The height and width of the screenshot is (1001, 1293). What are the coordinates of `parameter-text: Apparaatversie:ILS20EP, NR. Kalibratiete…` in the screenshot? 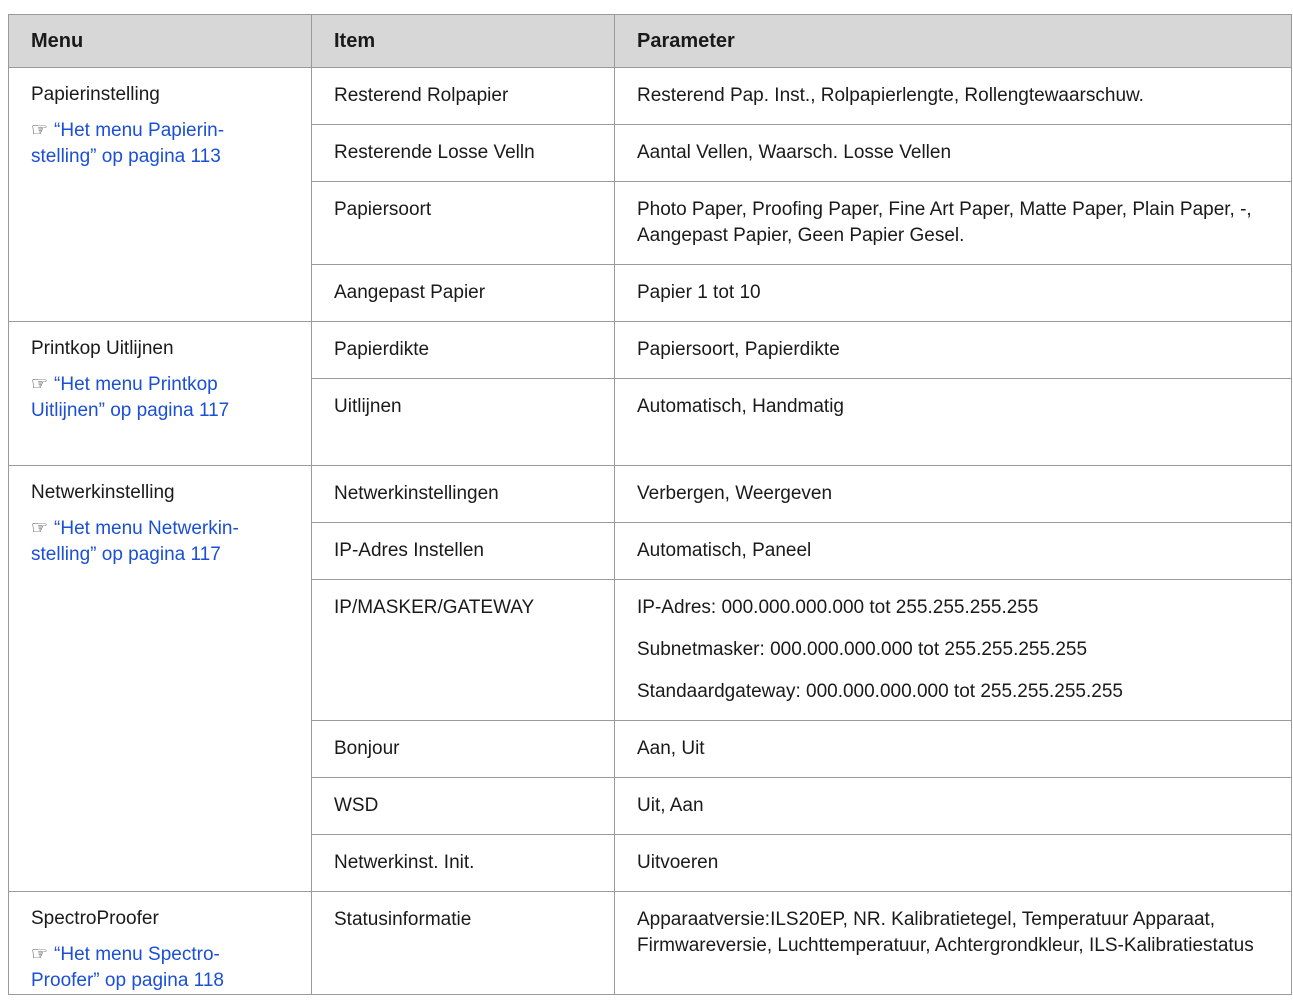 It's located at (945, 932).